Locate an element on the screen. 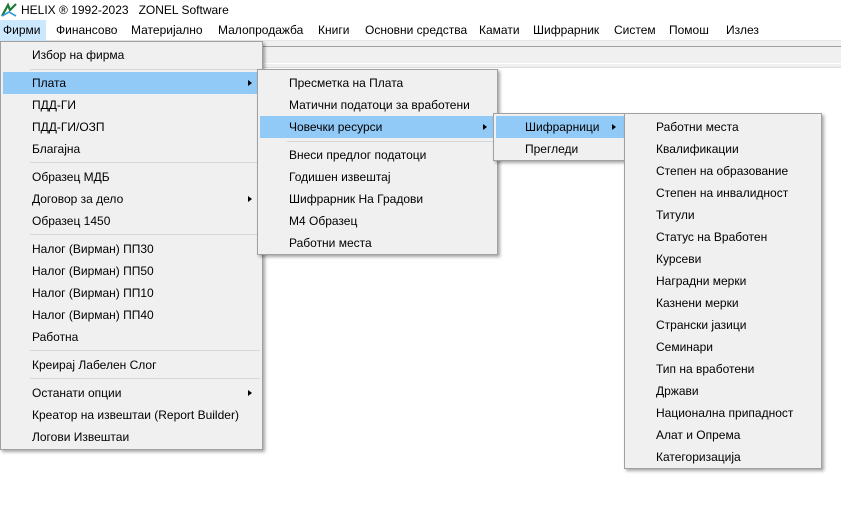 The width and height of the screenshot is (841, 532). menu-item-m4-obrazec: М4 Образец is located at coordinates (377, 221).